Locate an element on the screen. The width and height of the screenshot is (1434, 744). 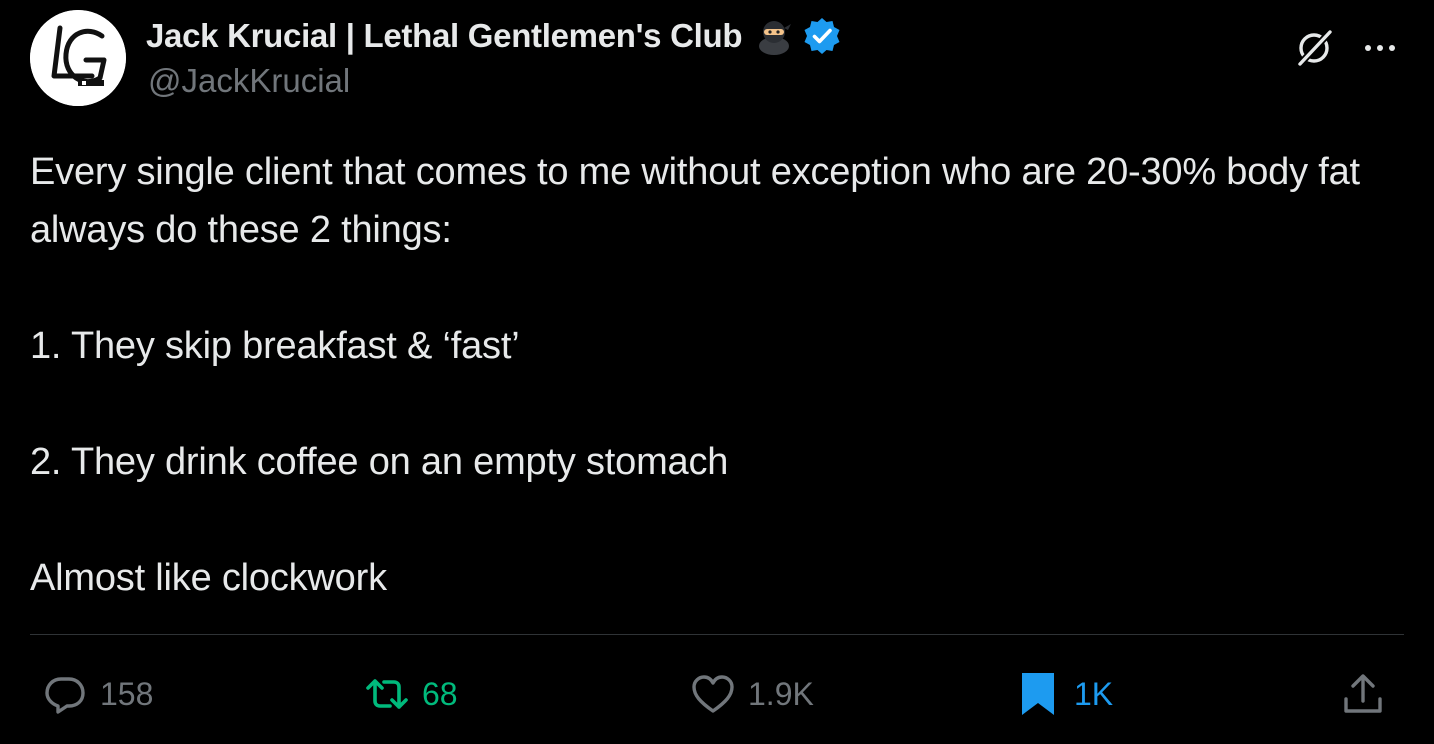
bookmark-button: 1K is located at coordinates (1064, 694).